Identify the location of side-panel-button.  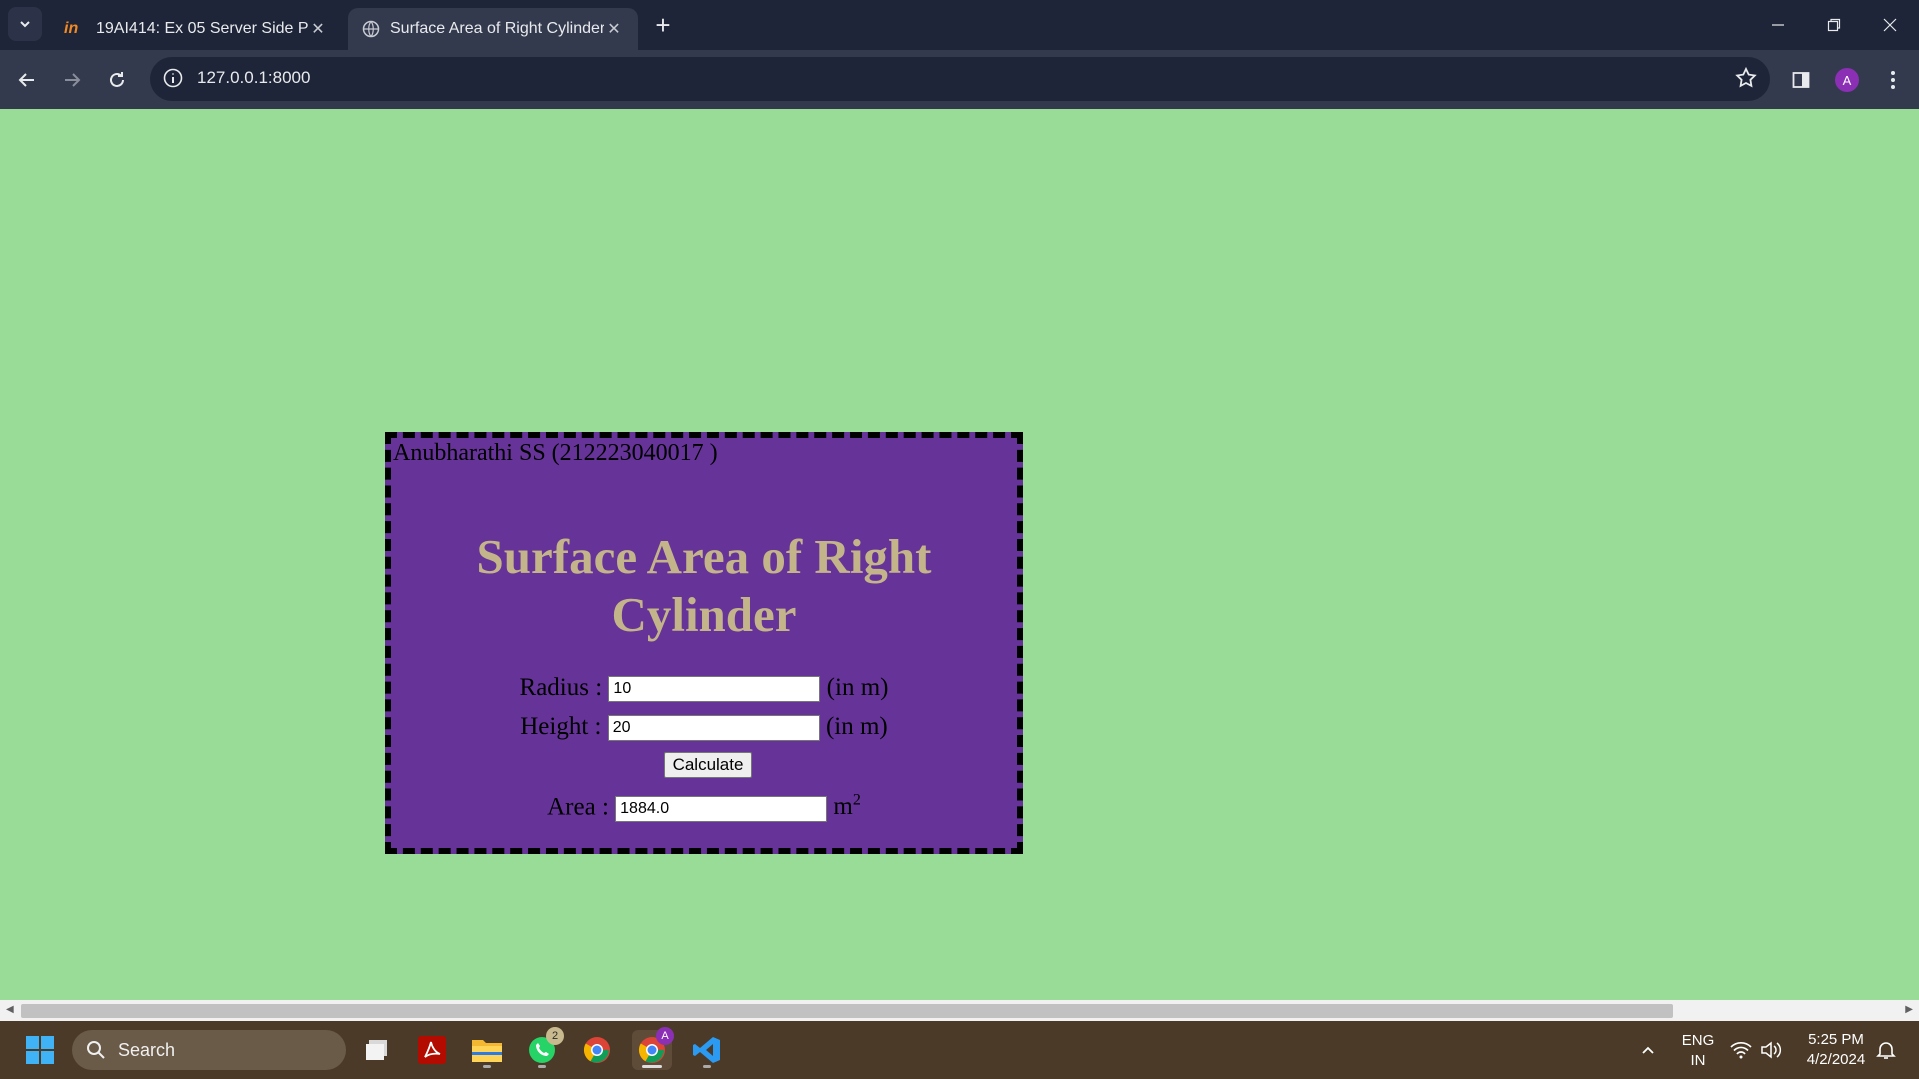
(1801, 80).